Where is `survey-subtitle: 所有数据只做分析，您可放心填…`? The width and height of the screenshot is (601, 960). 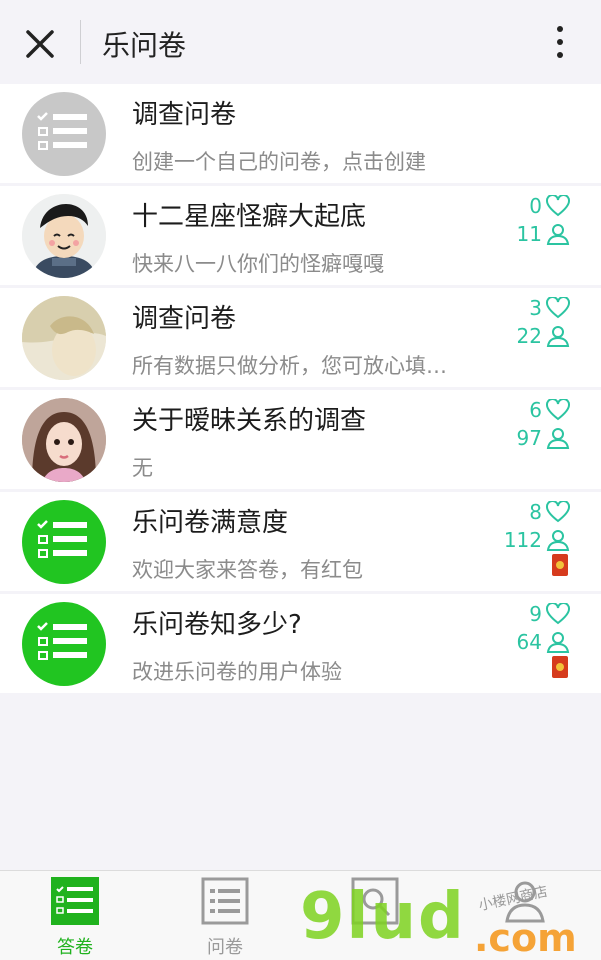
survey-subtitle: 所有数据只做分析，您可放心填… is located at coordinates (289, 366).